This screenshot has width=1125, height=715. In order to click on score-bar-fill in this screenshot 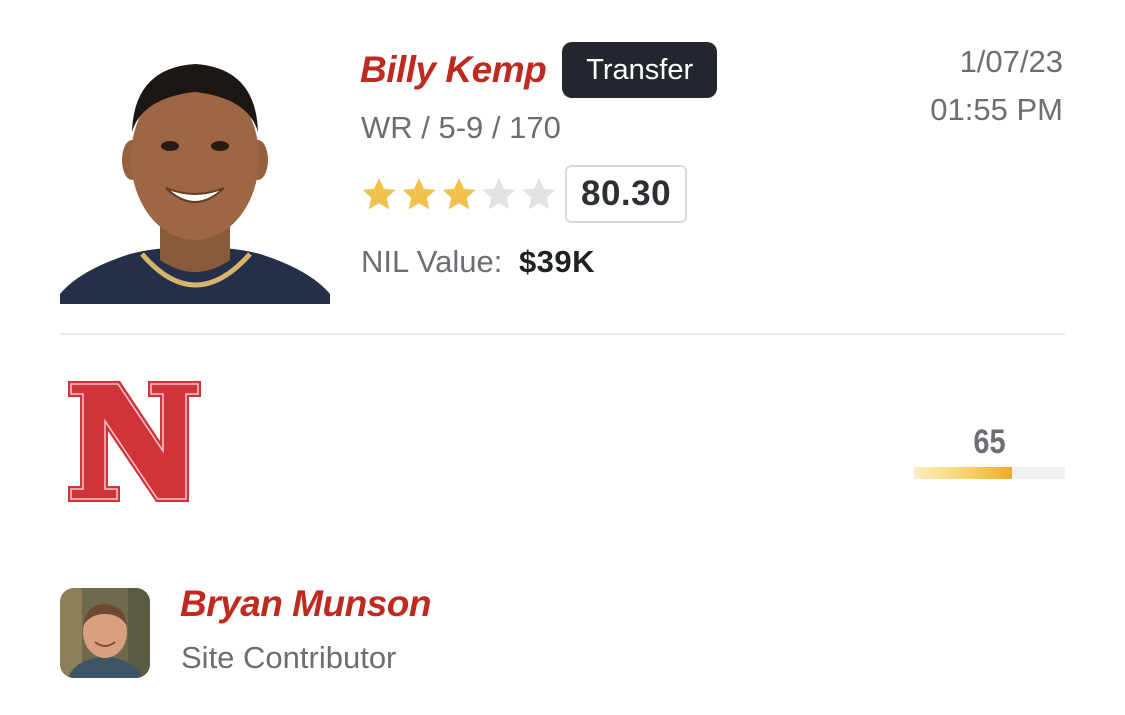, I will do `click(963, 473)`.